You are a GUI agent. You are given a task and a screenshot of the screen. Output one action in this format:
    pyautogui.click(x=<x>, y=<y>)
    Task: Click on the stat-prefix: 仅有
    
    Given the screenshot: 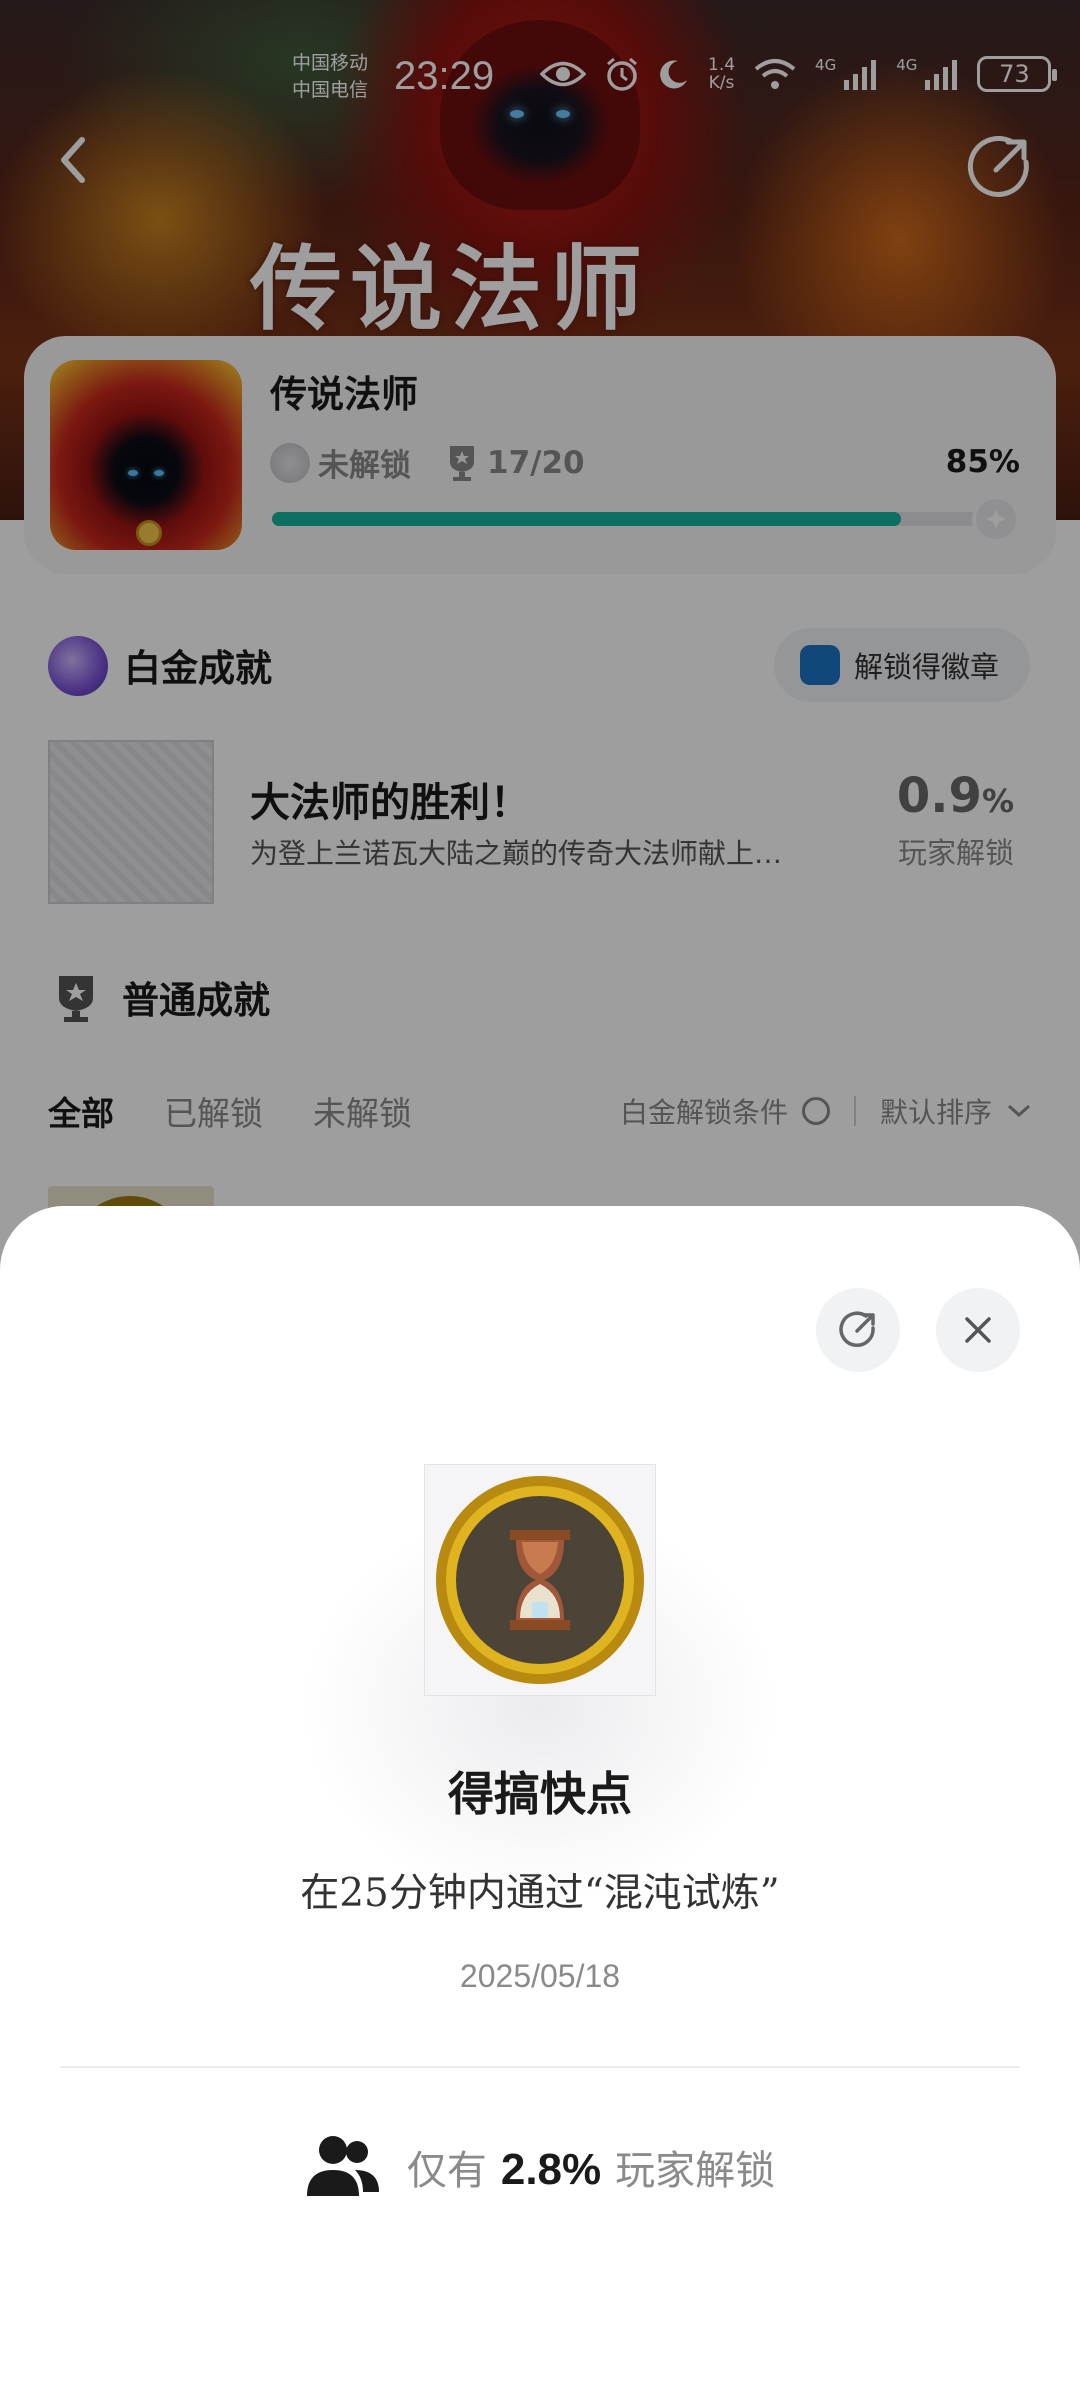 What is the action you would take?
    pyautogui.click(x=446, y=2171)
    